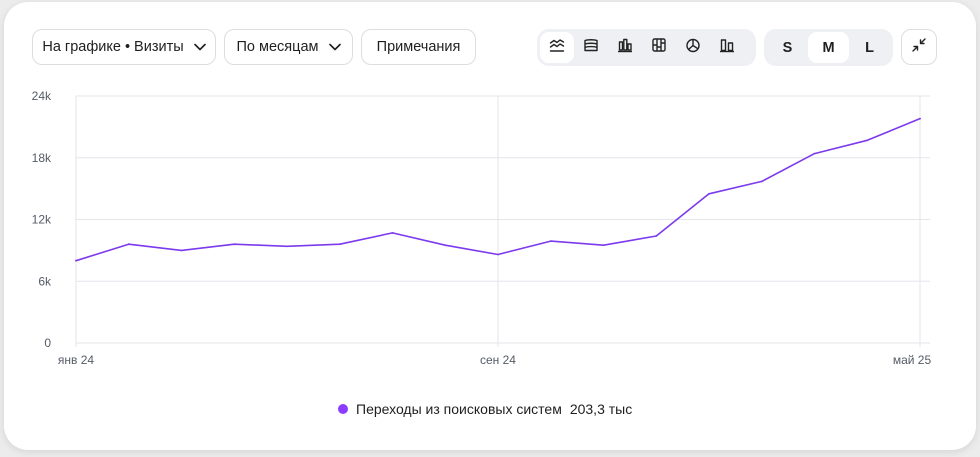  Describe the element at coordinates (42, 158) in the screenshot. I see `y-tick-label: 18k` at that location.